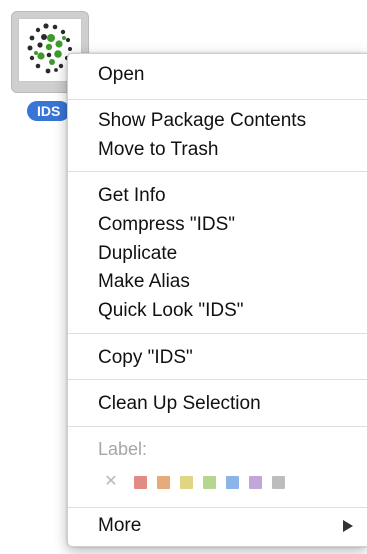 The image size is (367, 554). What do you see at coordinates (163, 482) in the screenshot?
I see `label-swatch-orange` at bounding box center [163, 482].